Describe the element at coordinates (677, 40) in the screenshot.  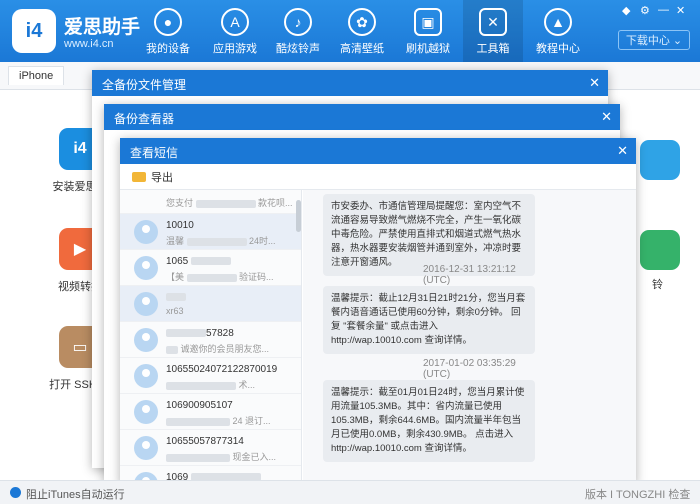
I see `chevron-down-icon: ⌄` at that location.